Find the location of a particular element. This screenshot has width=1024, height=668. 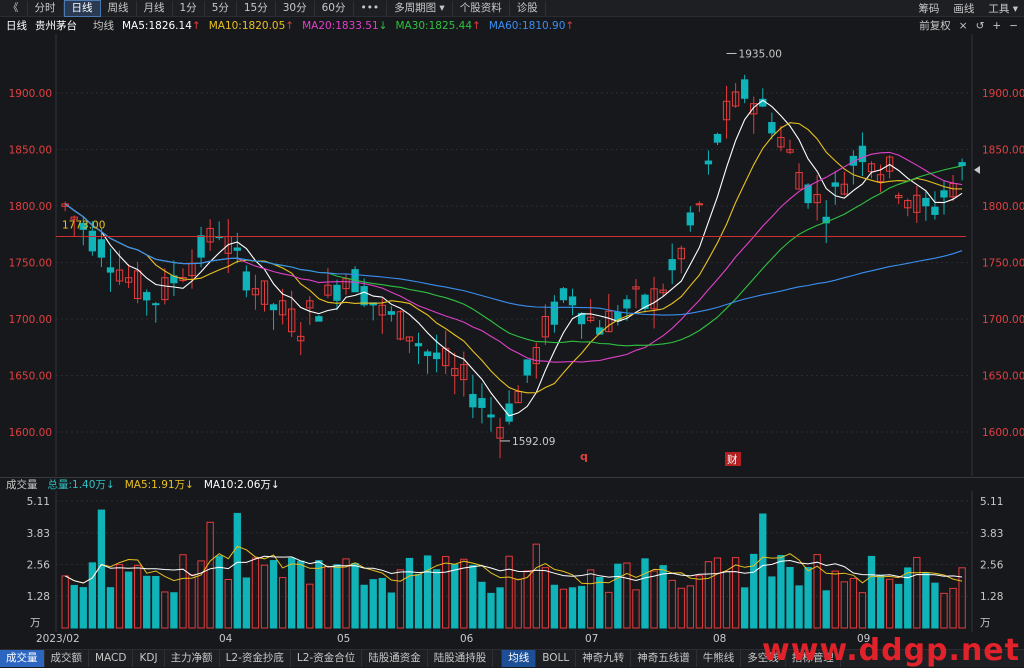

infobar-right: 前复权 × ↺ + − is located at coordinates (968, 25).